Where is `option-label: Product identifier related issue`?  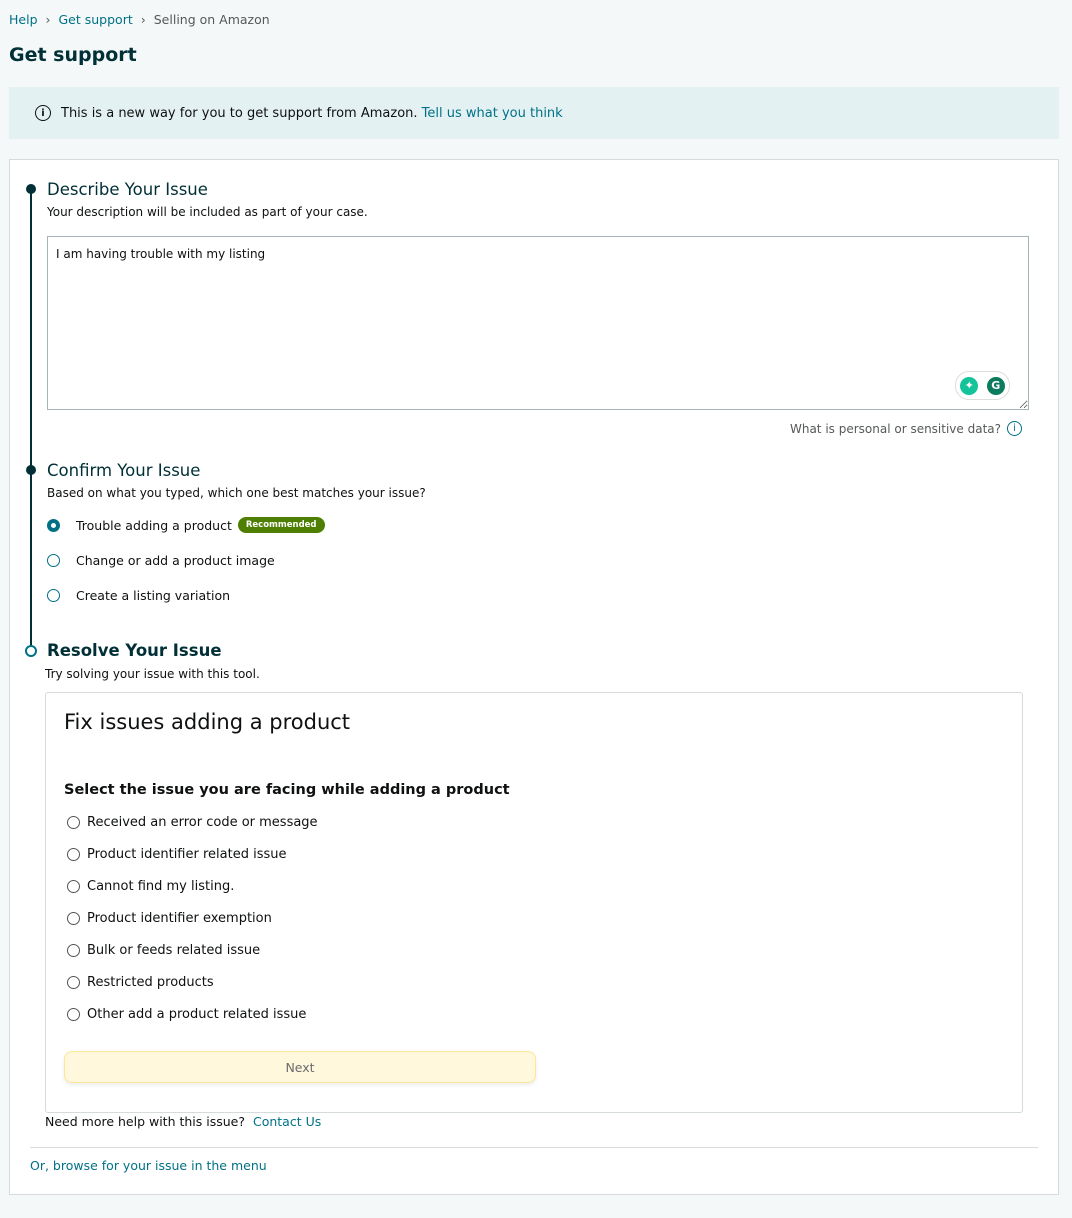 option-label: Product identifier related issue is located at coordinates (187, 854).